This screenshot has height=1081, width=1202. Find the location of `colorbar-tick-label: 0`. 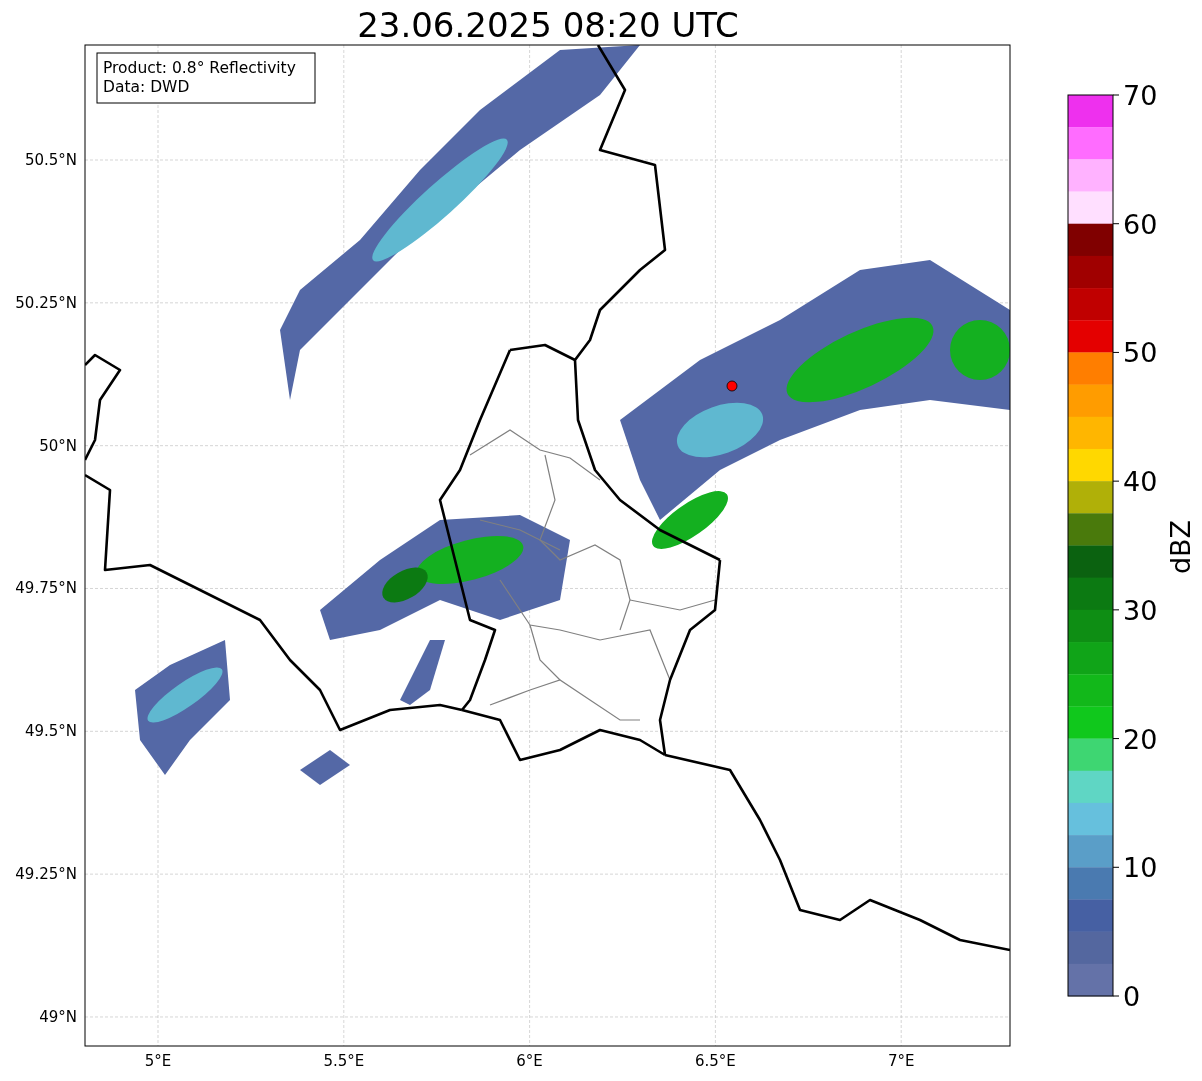

colorbar-tick-label: 0 is located at coordinates (1132, 996).